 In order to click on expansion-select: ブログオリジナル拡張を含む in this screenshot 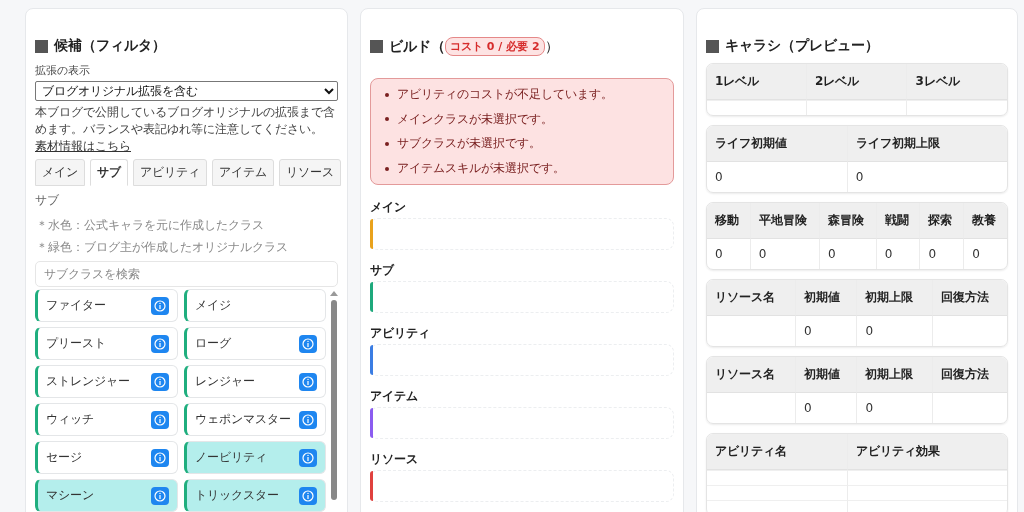, I will do `click(186, 91)`.